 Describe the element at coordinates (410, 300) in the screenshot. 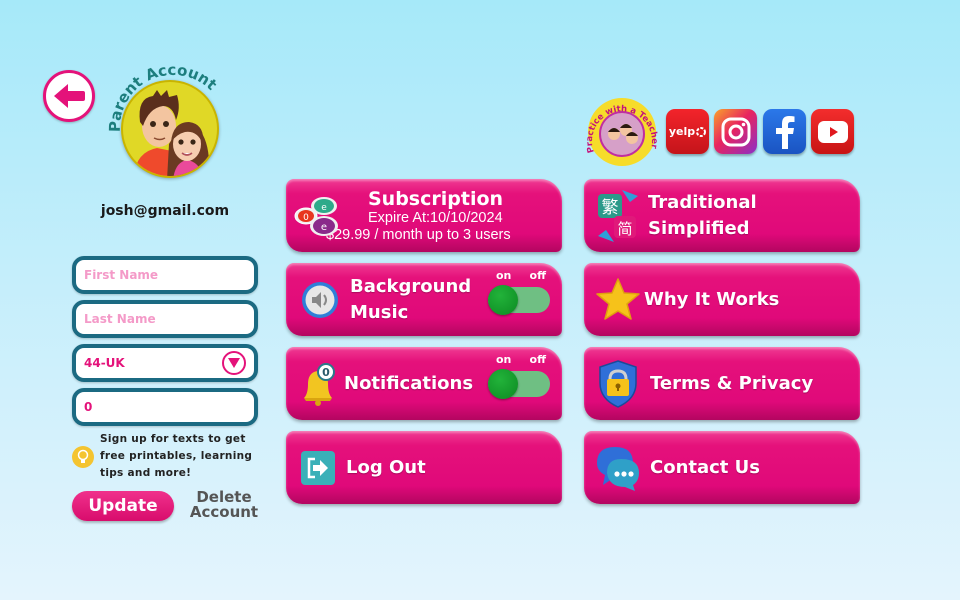

I see `background-music-label: Background Music` at that location.